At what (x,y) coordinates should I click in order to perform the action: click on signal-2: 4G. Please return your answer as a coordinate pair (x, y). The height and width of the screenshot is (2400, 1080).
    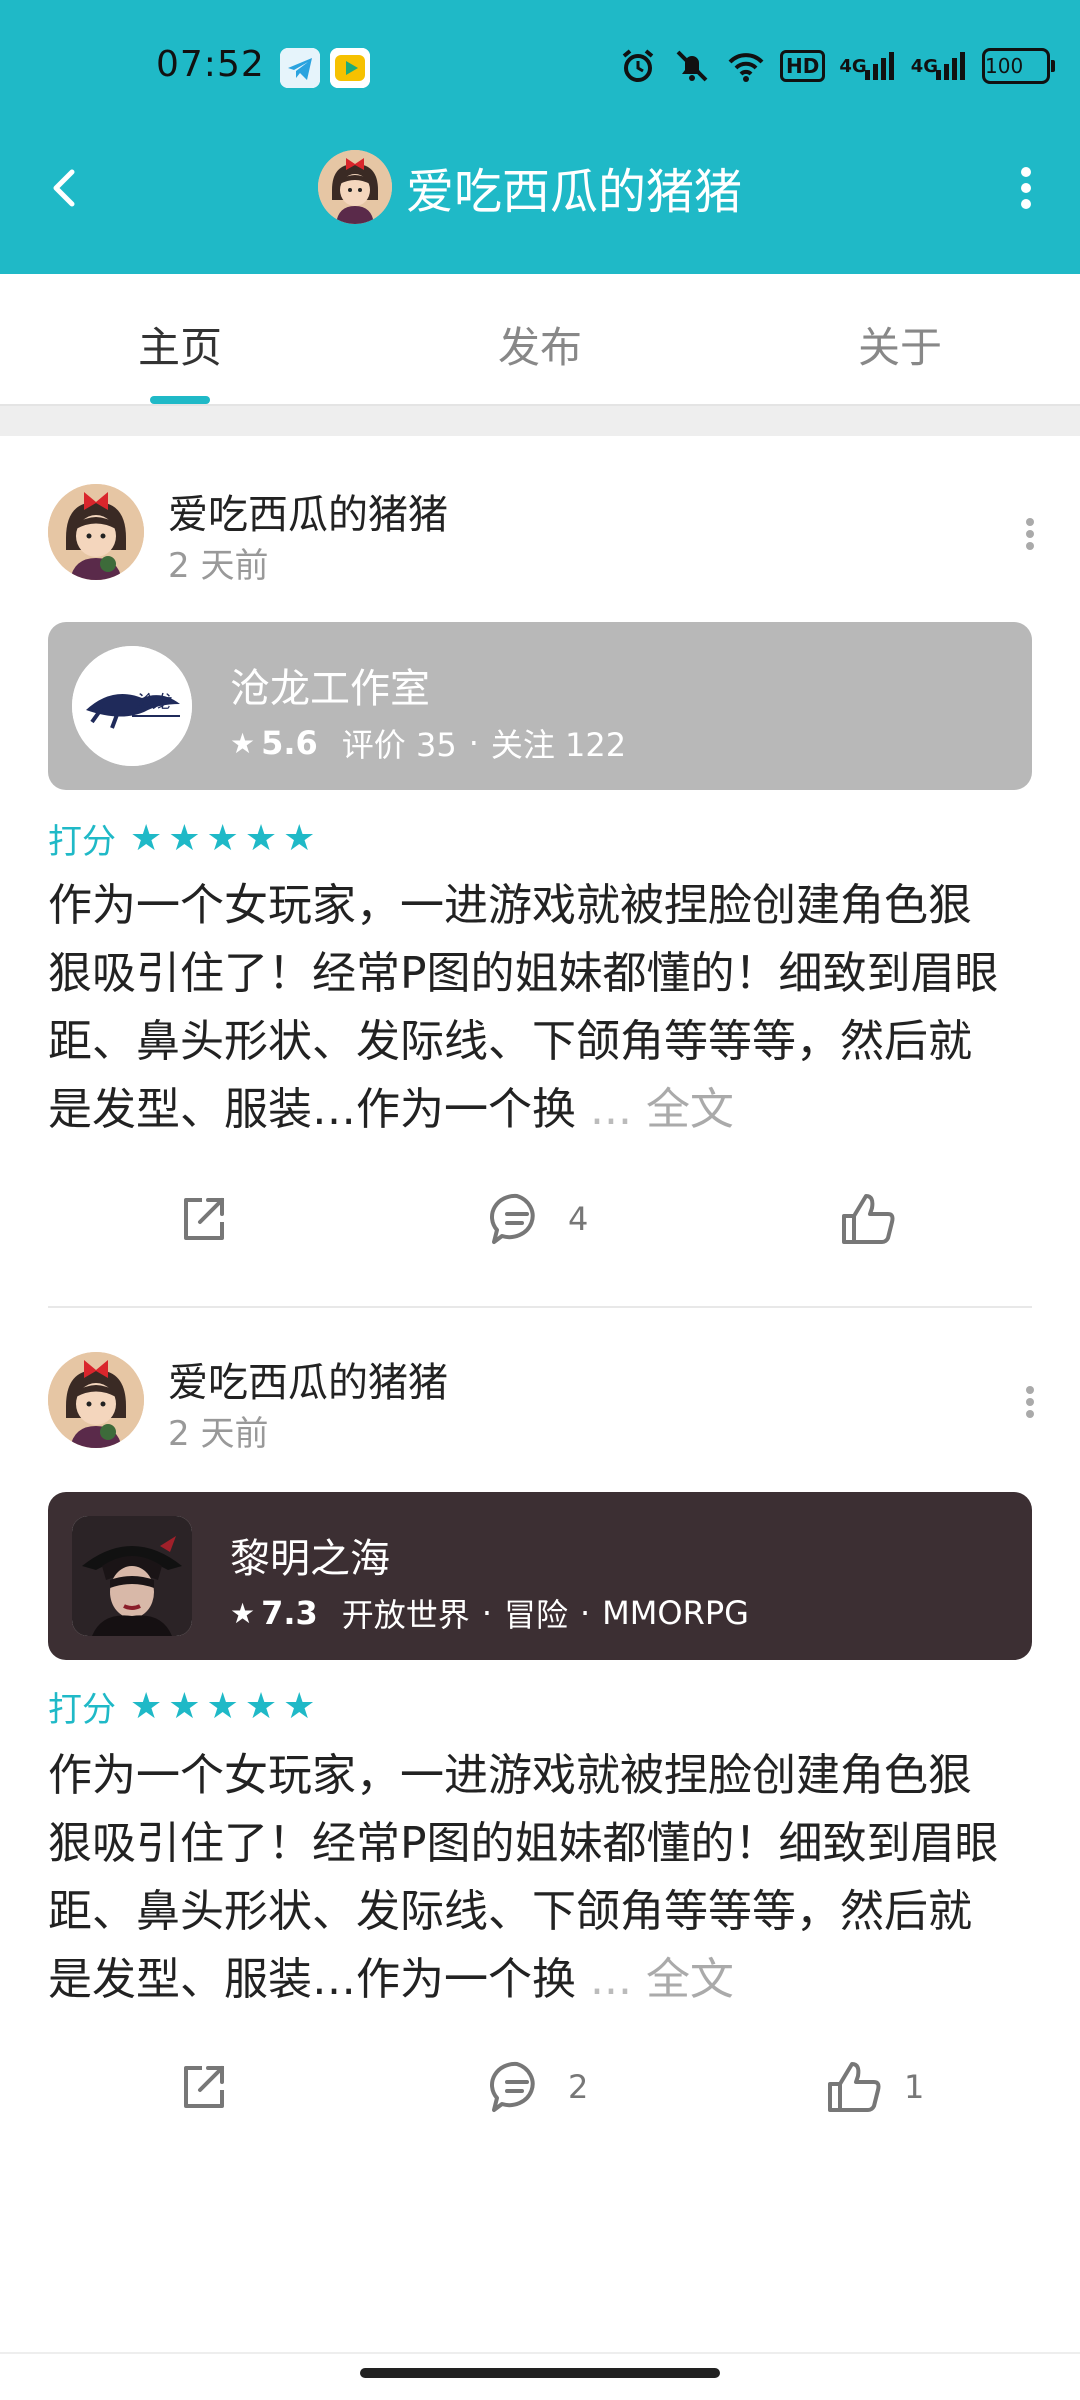
    Looking at the image, I should click on (939, 66).